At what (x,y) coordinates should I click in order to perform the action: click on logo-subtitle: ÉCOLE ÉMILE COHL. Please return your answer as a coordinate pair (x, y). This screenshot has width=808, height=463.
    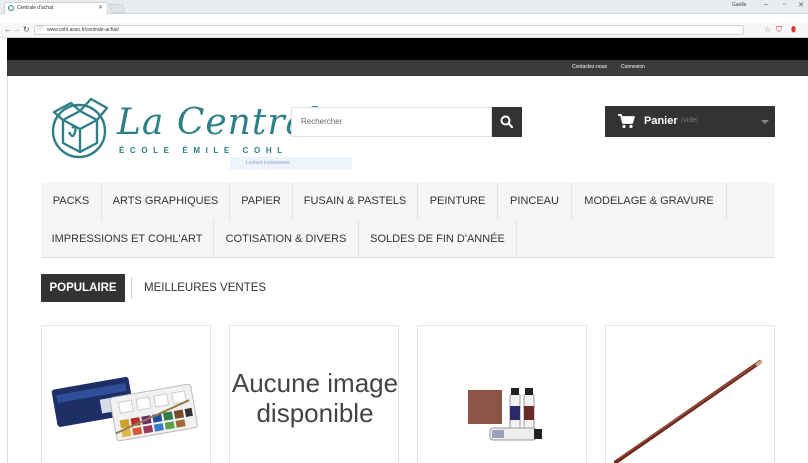
    Looking at the image, I should click on (203, 150).